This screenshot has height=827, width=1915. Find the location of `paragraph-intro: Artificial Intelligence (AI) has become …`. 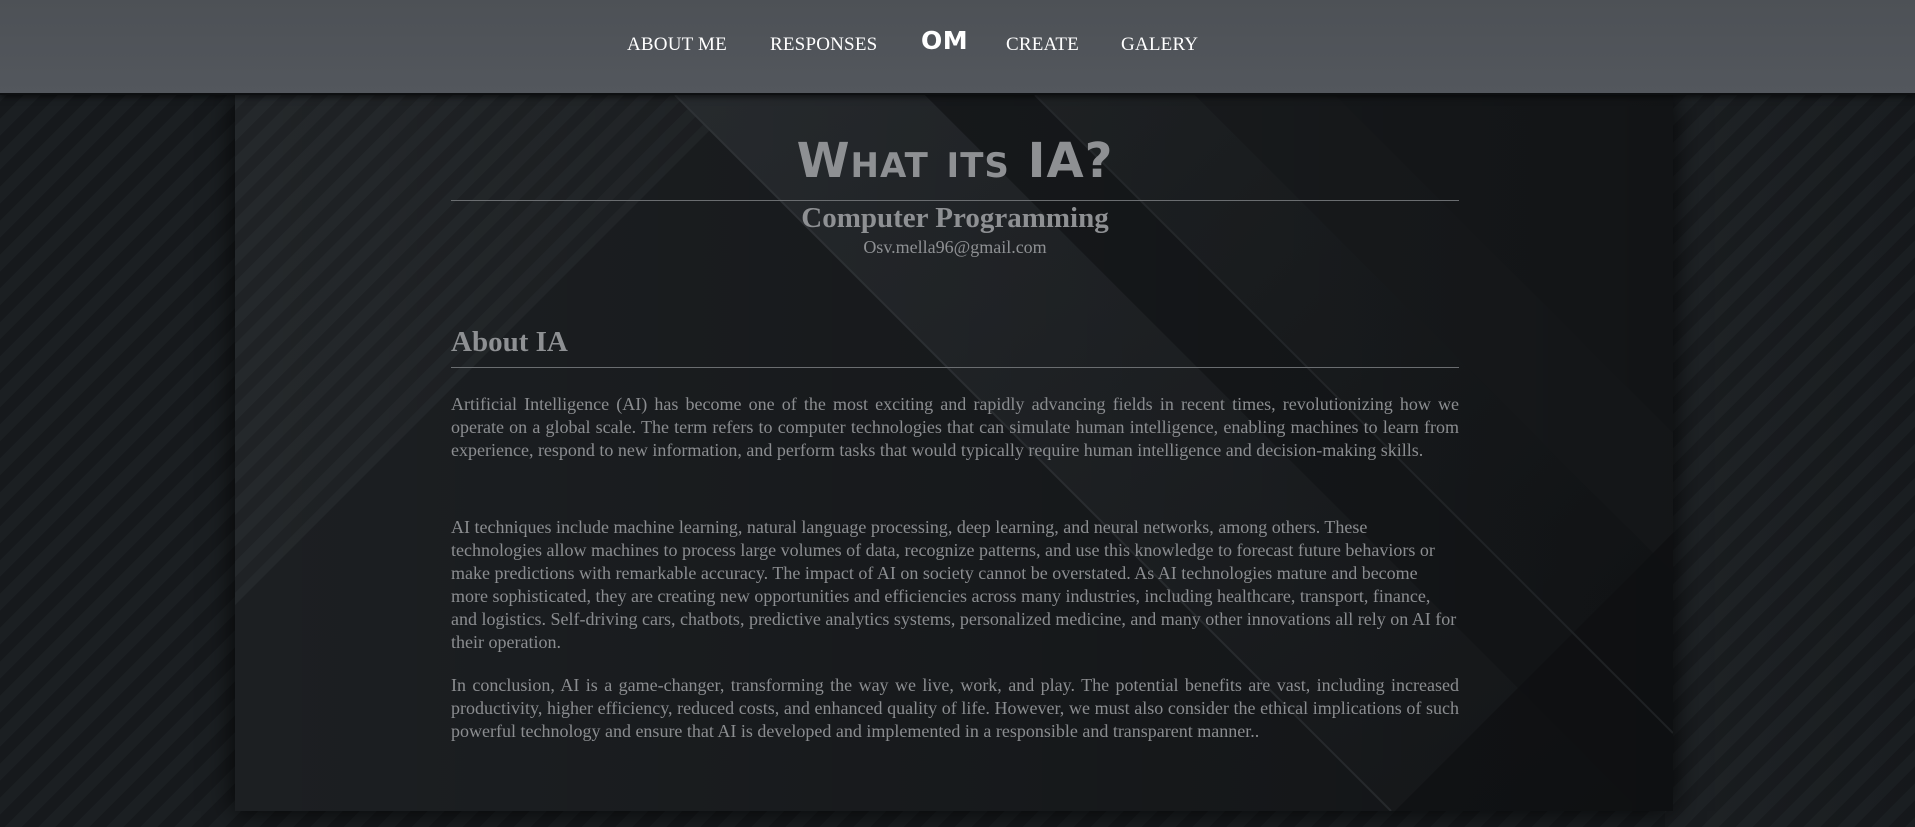

paragraph-intro: Artificial Intelligence (AI) has become … is located at coordinates (955, 427).